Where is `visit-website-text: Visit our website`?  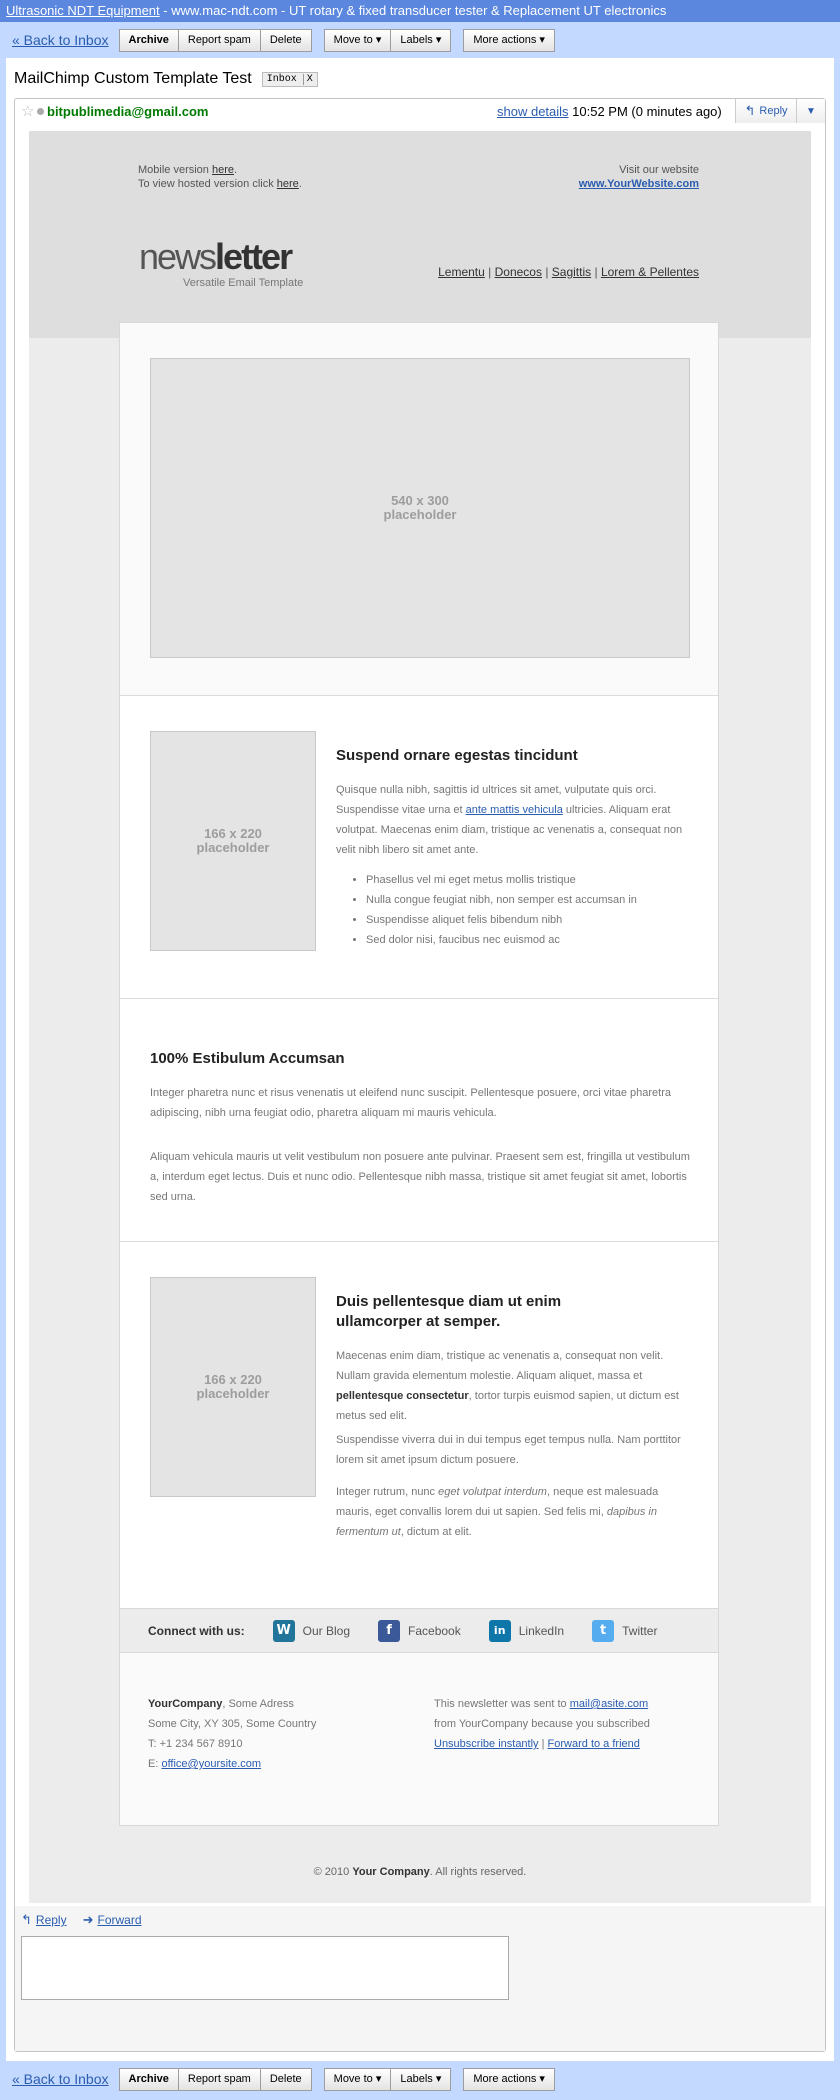 visit-website-text: Visit our website is located at coordinates (659, 170).